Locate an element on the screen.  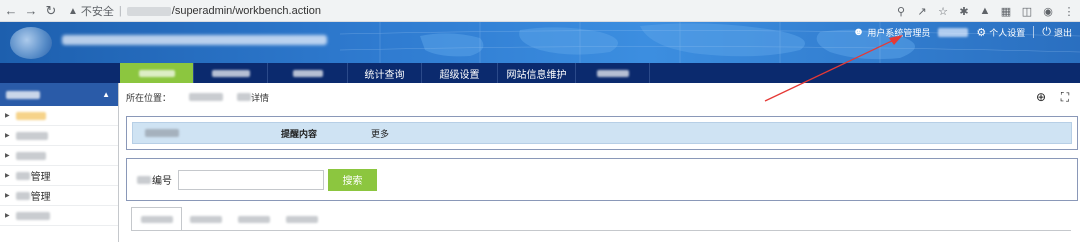
menu-item-workbench is located at coordinates (157, 73).